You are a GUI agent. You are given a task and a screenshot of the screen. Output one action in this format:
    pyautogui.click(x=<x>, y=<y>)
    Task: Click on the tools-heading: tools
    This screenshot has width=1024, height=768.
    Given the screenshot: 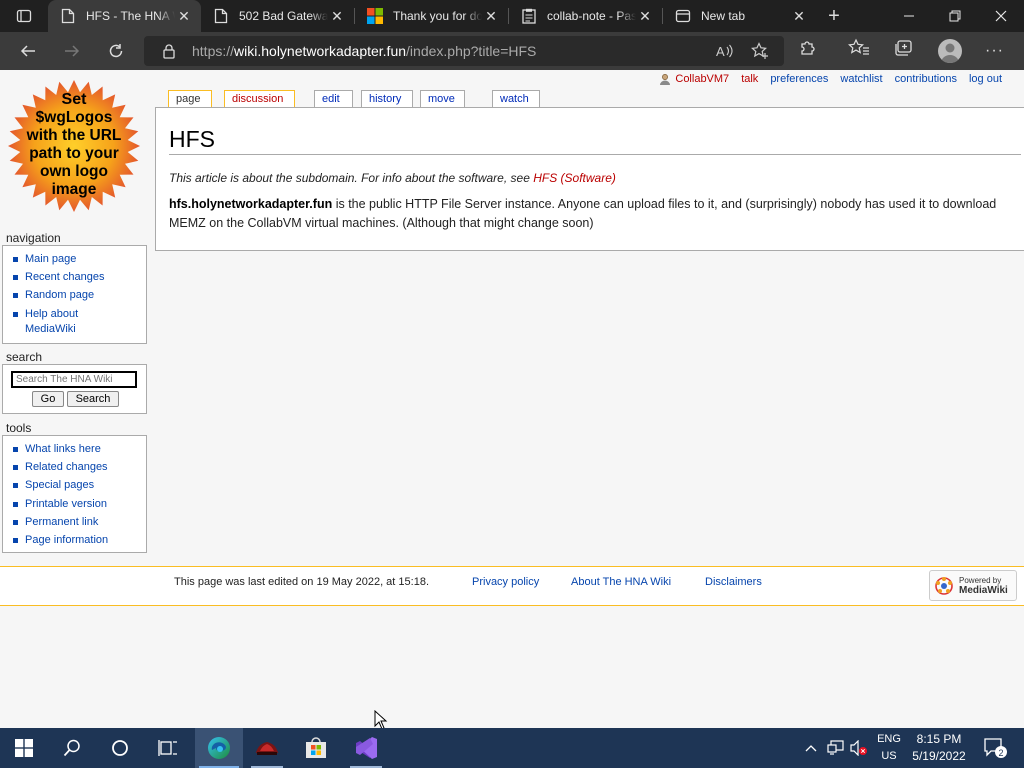 What is the action you would take?
    pyautogui.click(x=19, y=428)
    